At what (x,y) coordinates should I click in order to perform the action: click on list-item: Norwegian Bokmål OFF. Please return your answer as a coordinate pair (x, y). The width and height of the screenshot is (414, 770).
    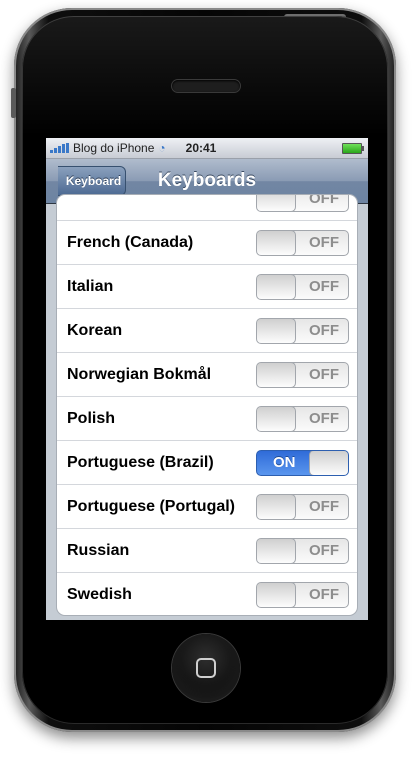
    Looking at the image, I should click on (207, 375).